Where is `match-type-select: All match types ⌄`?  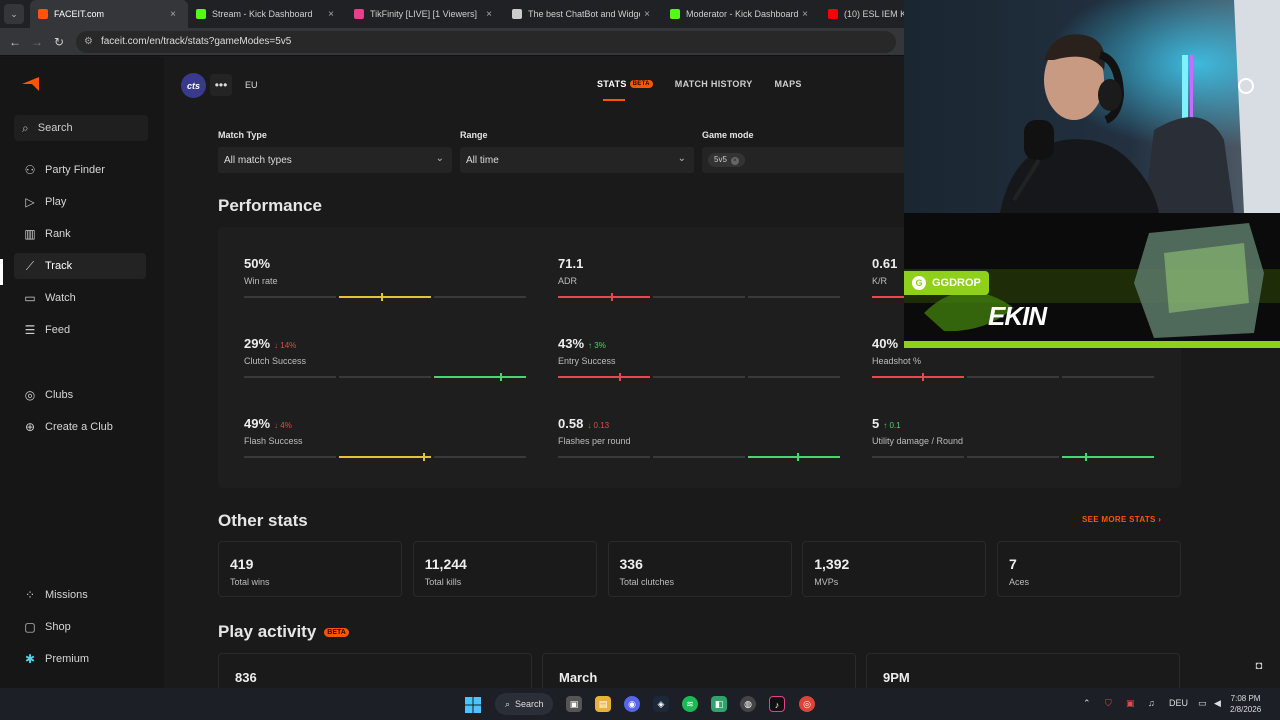
match-type-select: All match types ⌄ is located at coordinates (335, 160).